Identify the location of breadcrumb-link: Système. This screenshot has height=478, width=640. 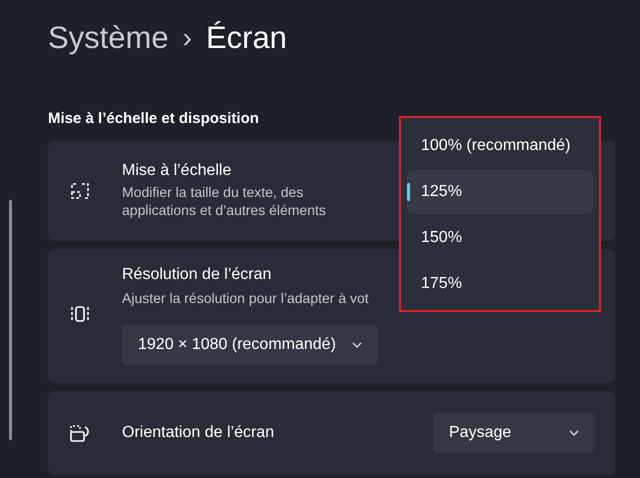
(108, 38).